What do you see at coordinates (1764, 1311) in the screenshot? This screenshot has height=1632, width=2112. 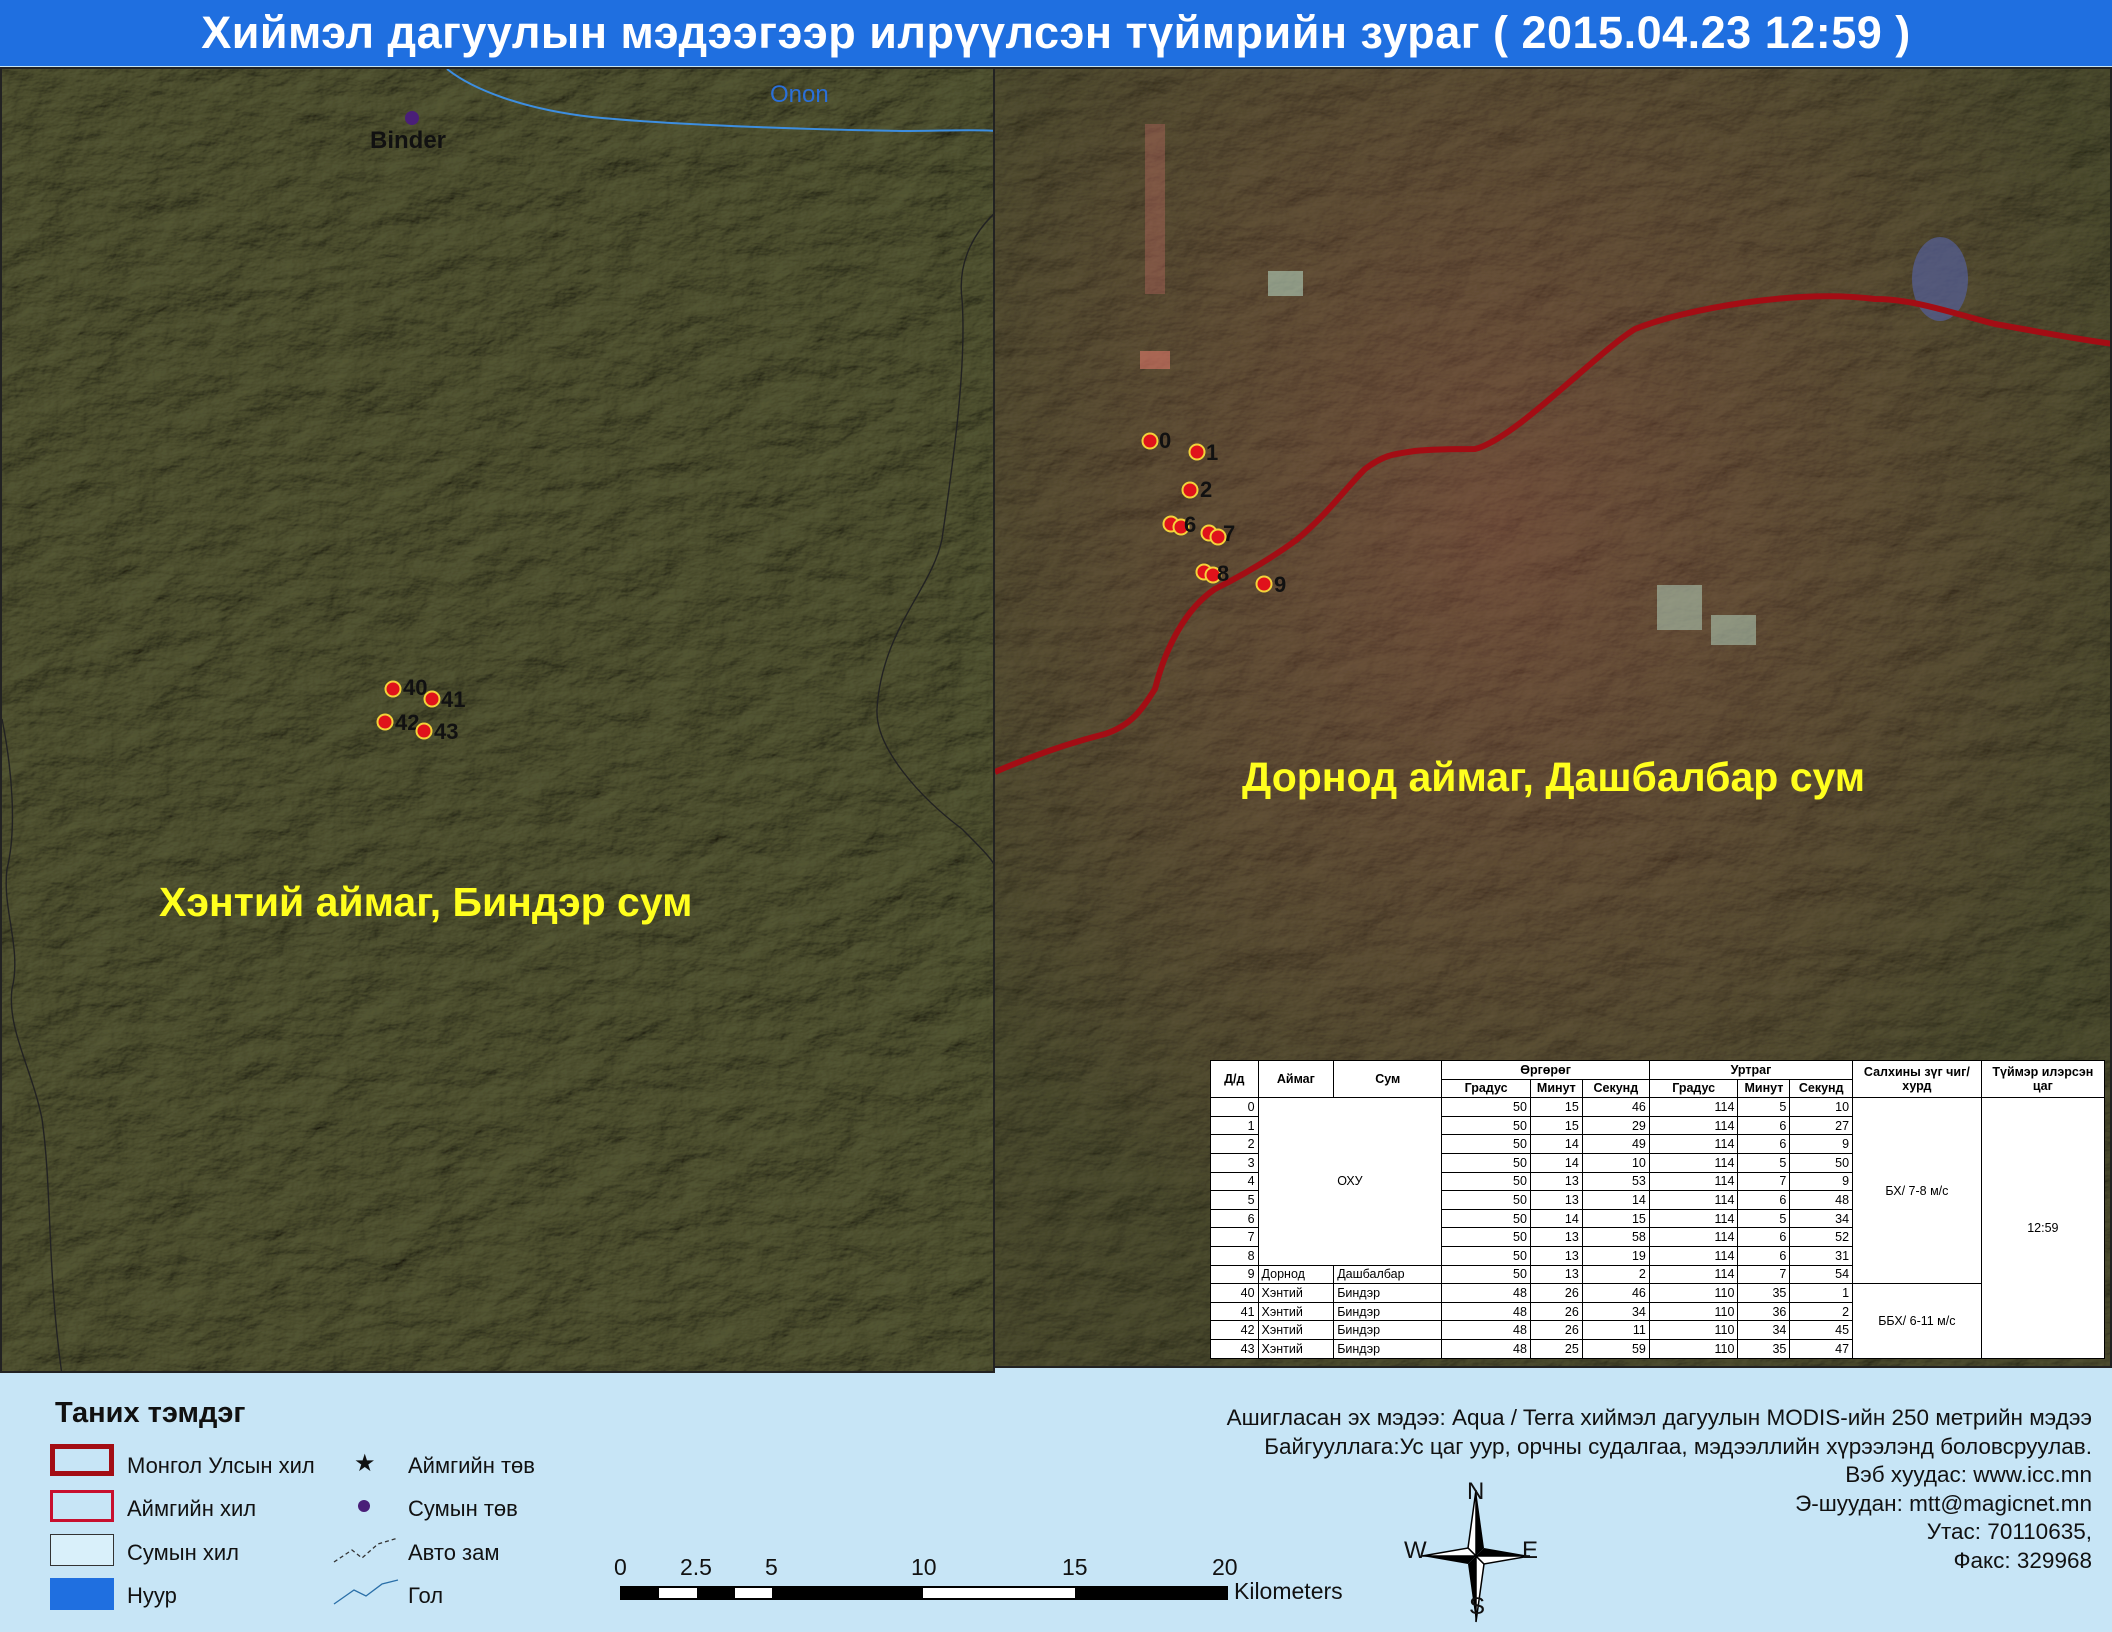 I see `cell-lon-min: 36` at bounding box center [1764, 1311].